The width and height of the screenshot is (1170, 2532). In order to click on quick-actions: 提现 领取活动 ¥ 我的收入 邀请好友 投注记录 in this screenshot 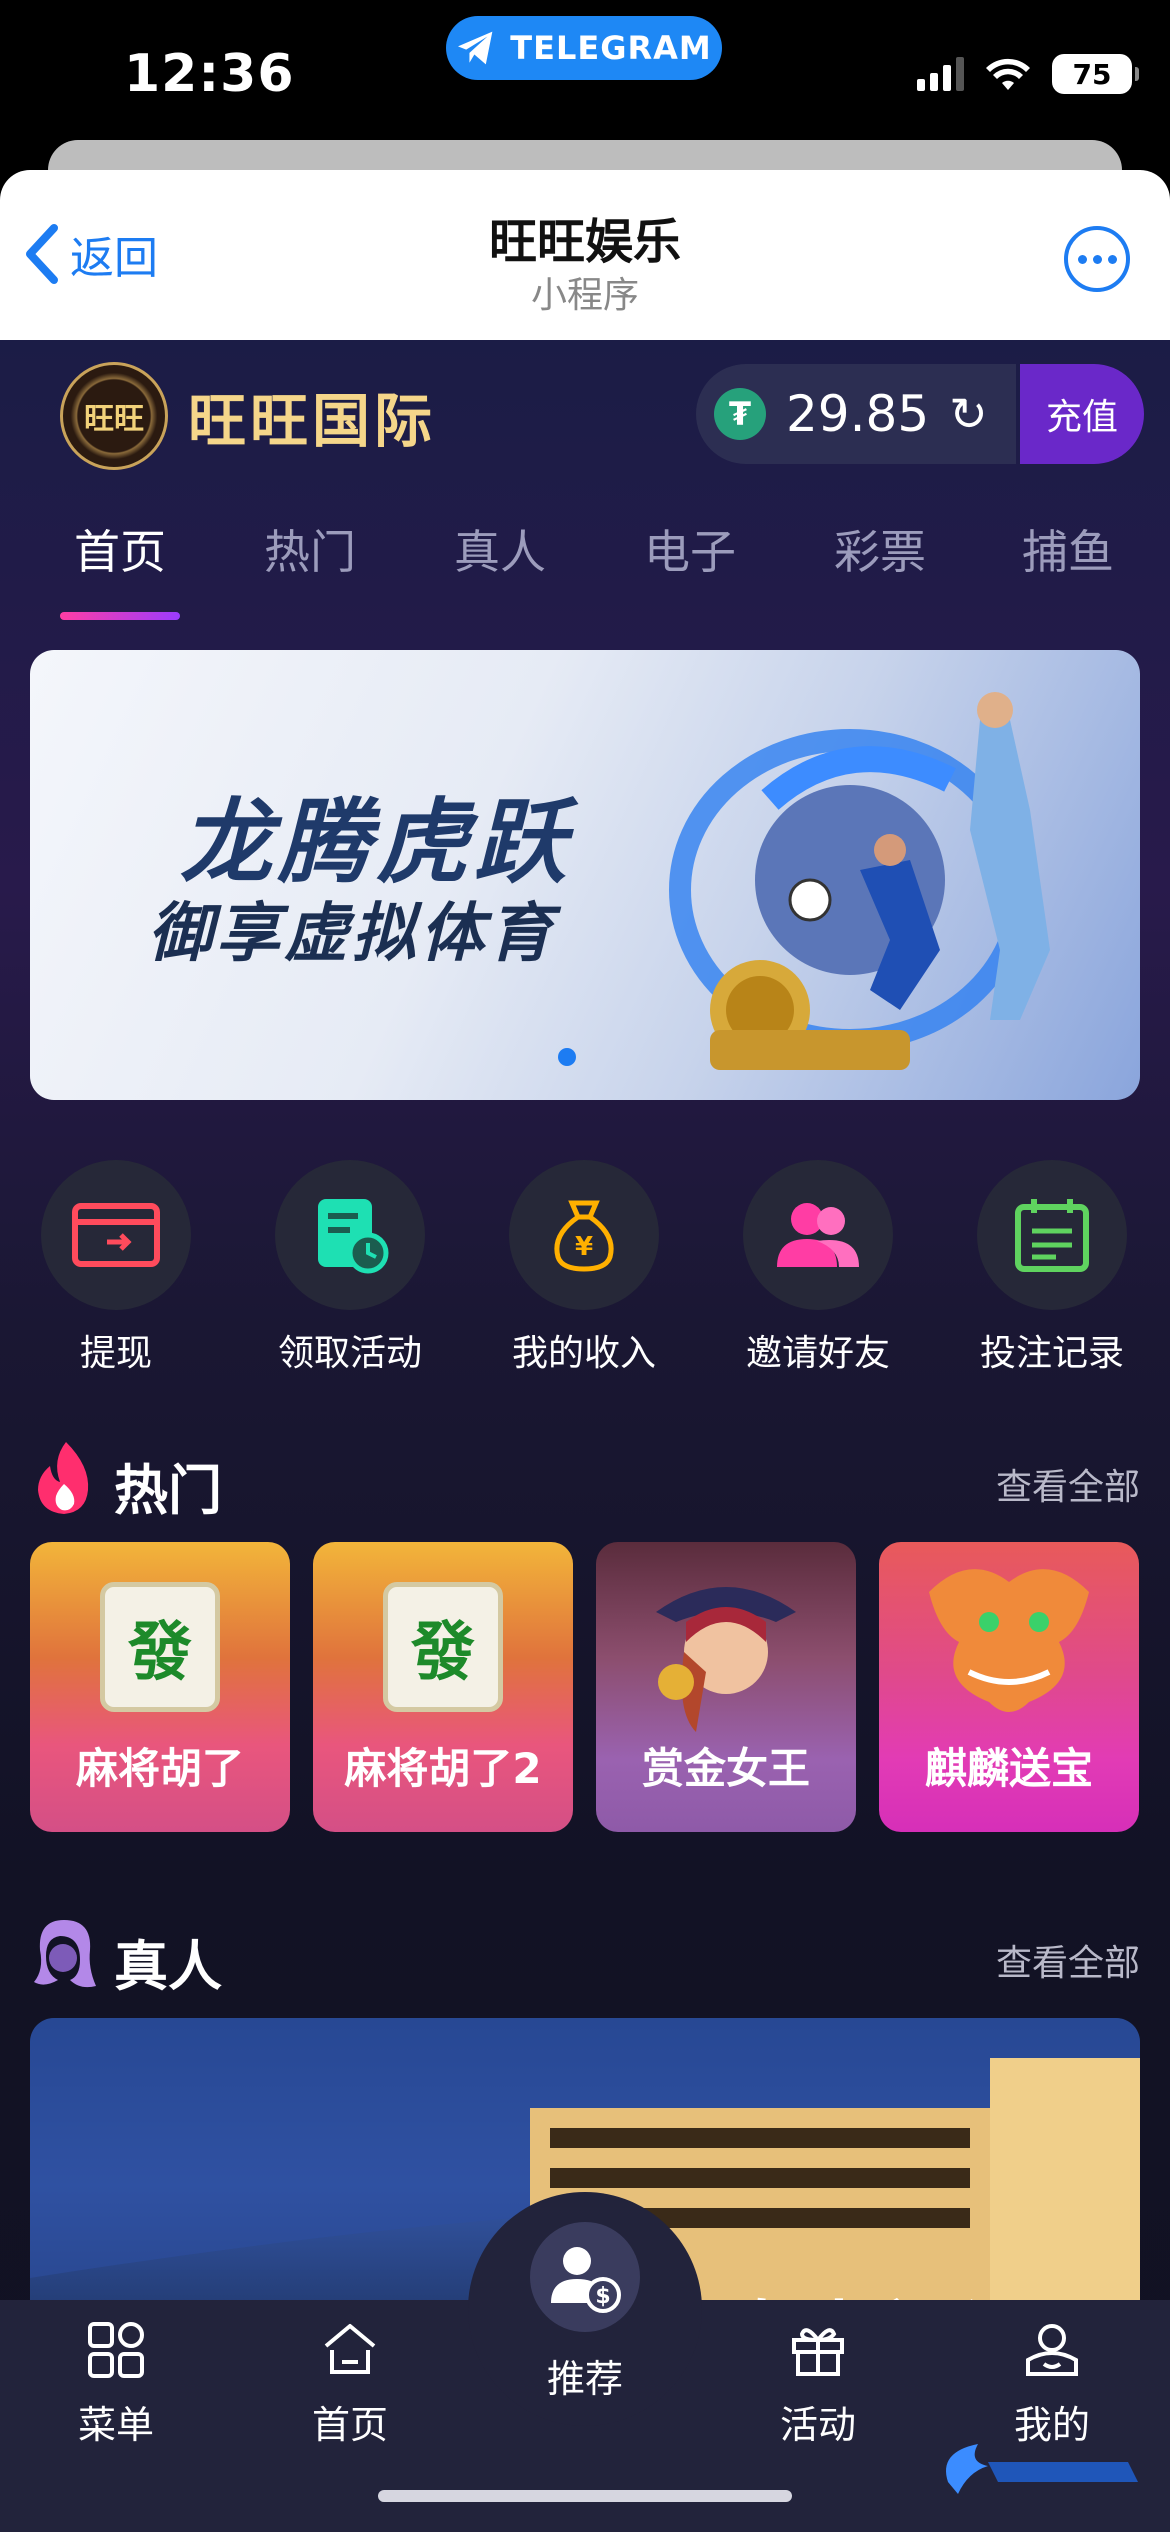, I will do `click(585, 1267)`.